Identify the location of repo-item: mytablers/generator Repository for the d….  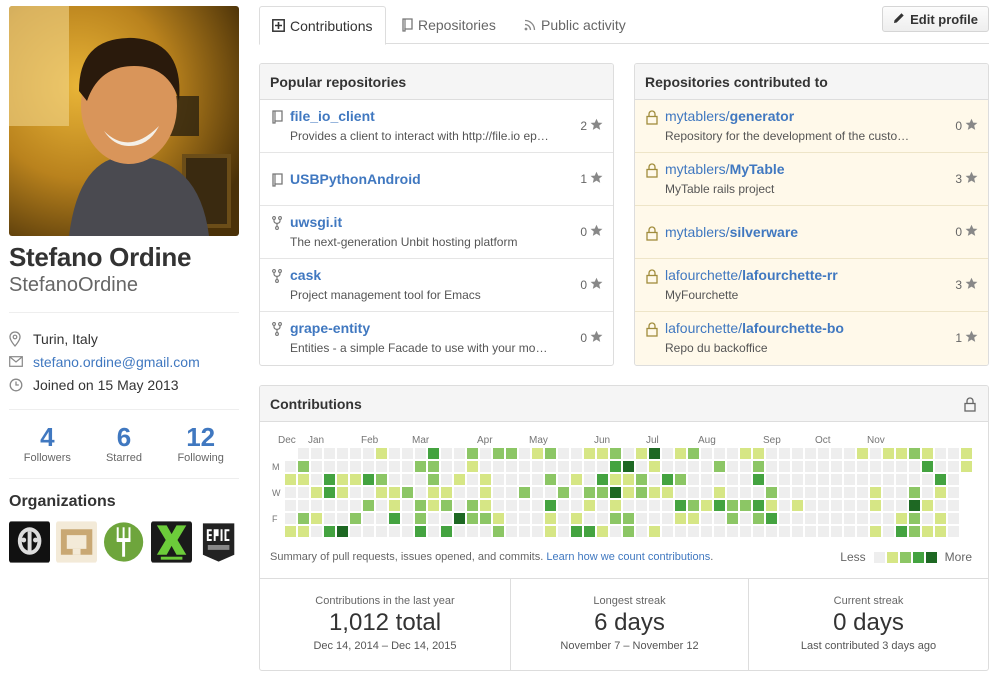
(811, 126).